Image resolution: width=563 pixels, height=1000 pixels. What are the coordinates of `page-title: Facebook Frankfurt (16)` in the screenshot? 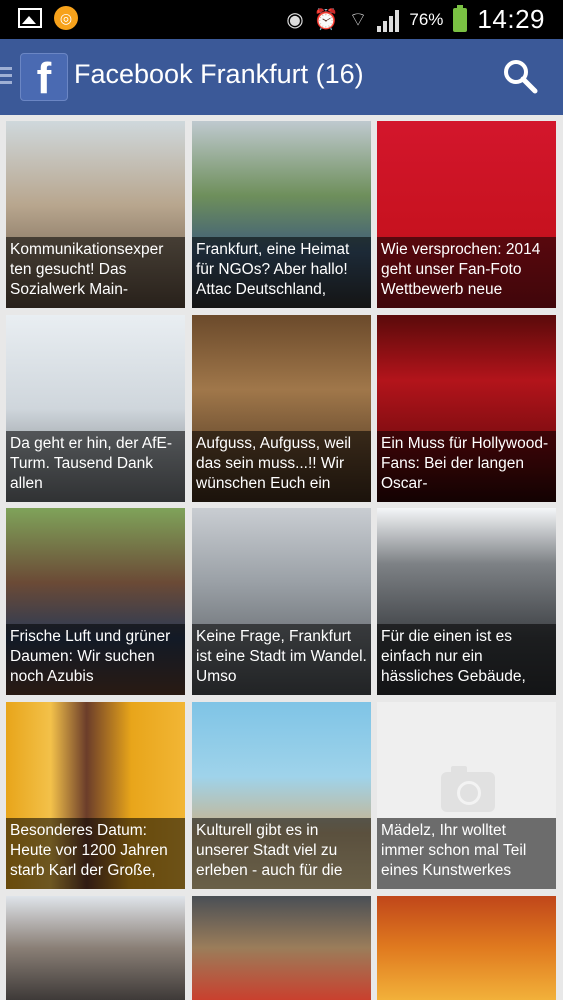 It's located at (219, 74).